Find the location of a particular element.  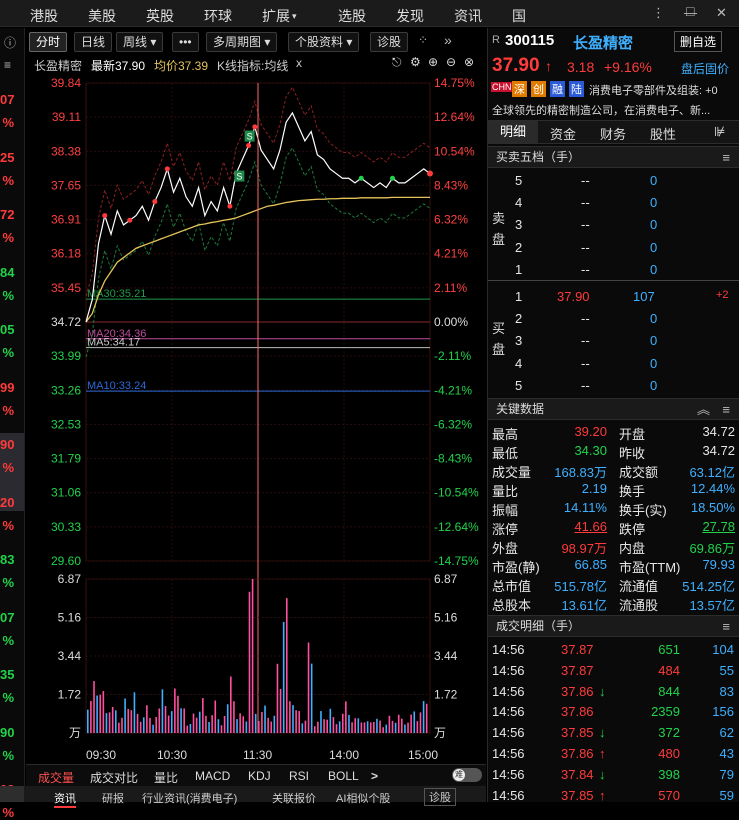

watchlist-change-value: 83 is located at coordinates (12, 559).